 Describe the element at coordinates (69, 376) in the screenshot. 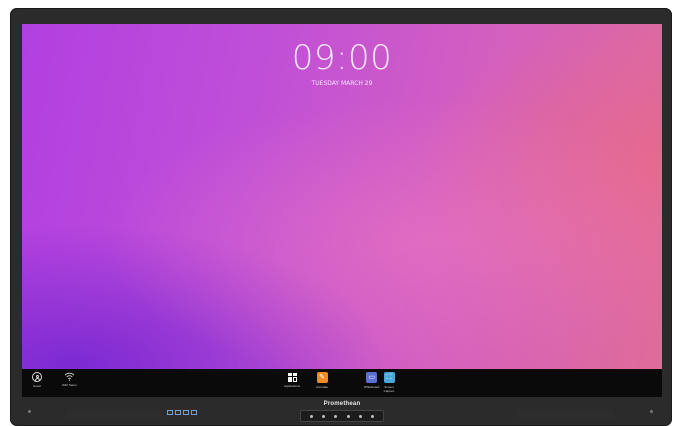

I see `wifi-icon` at that location.